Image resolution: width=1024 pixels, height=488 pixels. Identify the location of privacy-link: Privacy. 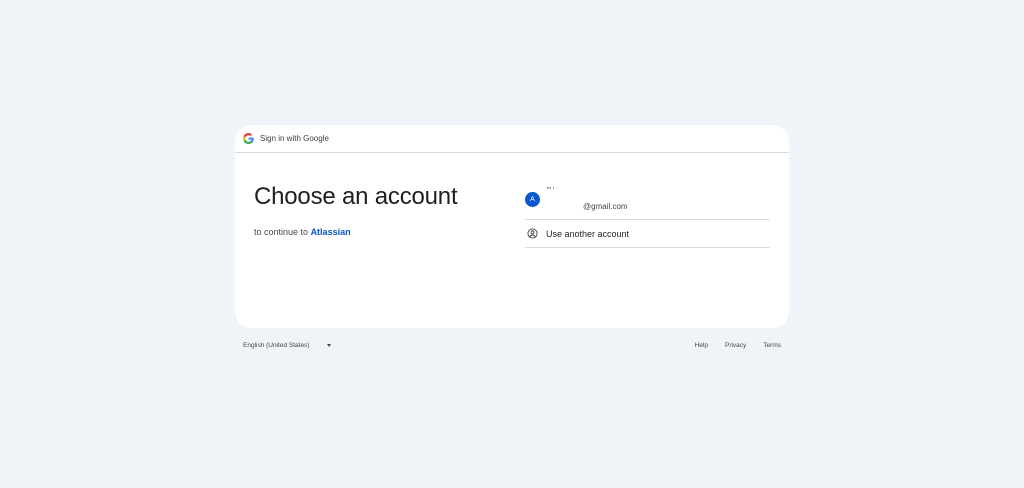
(735, 345).